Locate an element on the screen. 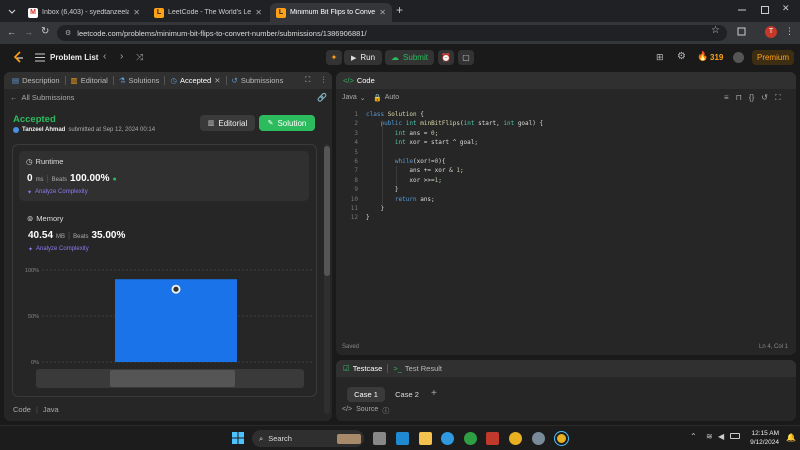 The image size is (800, 450). source-toggle: </> Source ⓘ is located at coordinates (365, 411).